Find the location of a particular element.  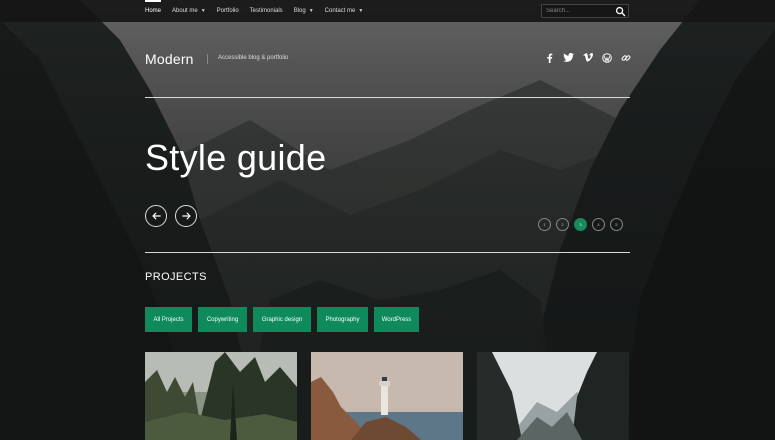

search-box is located at coordinates (585, 11).